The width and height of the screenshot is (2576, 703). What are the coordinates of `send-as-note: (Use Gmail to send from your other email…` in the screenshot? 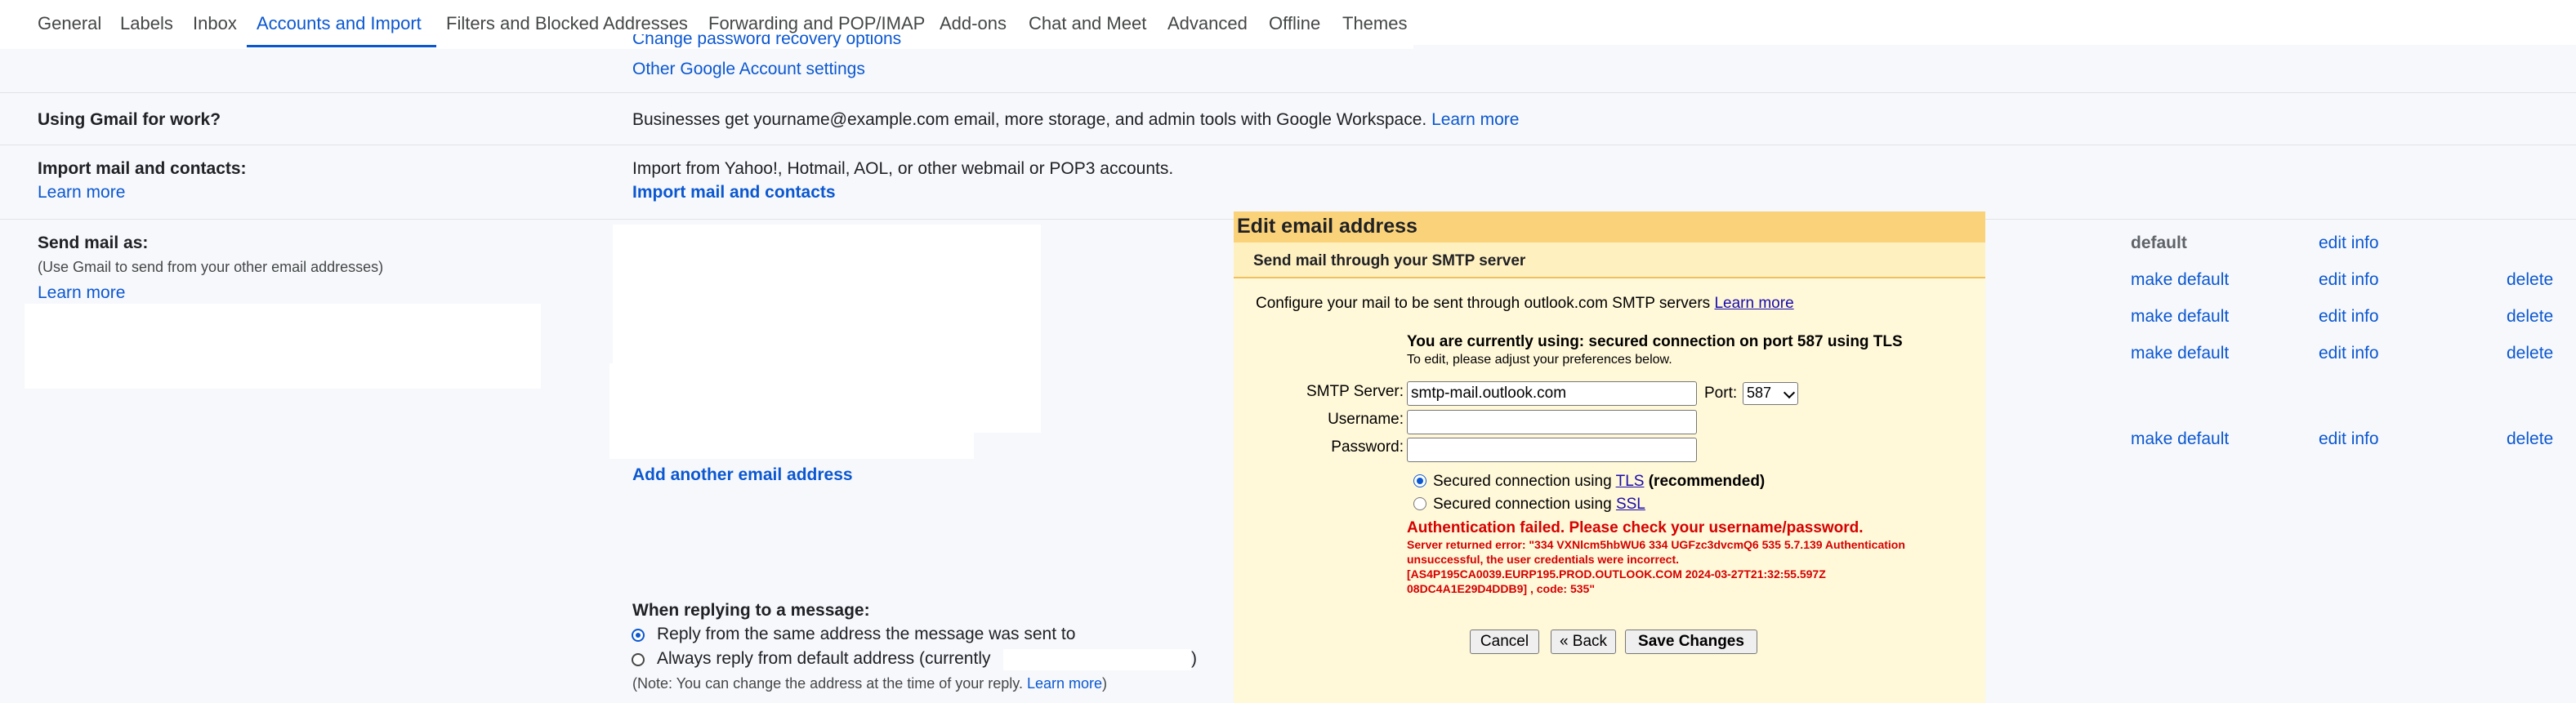 It's located at (211, 267).